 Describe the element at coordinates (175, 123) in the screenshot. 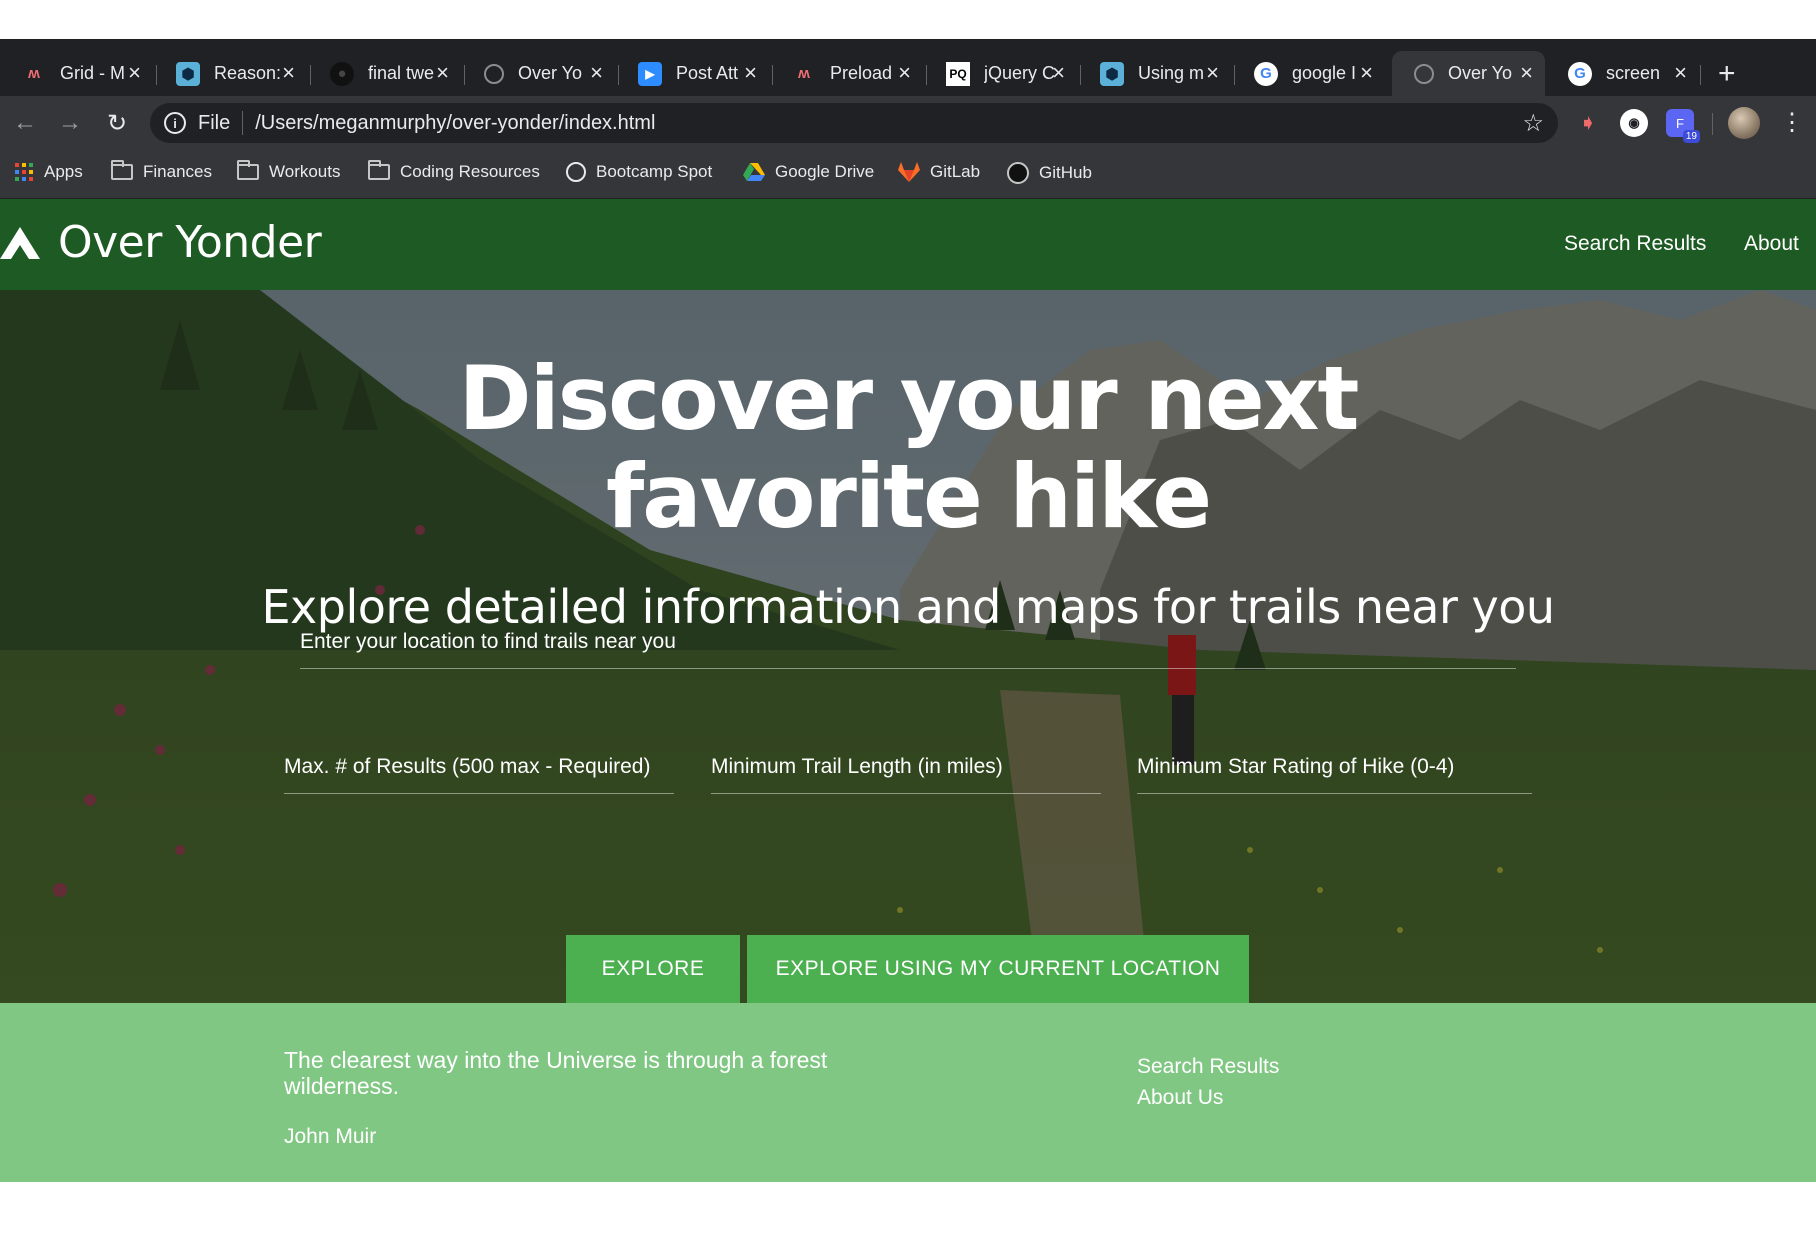

I see `info-icon: i` at that location.